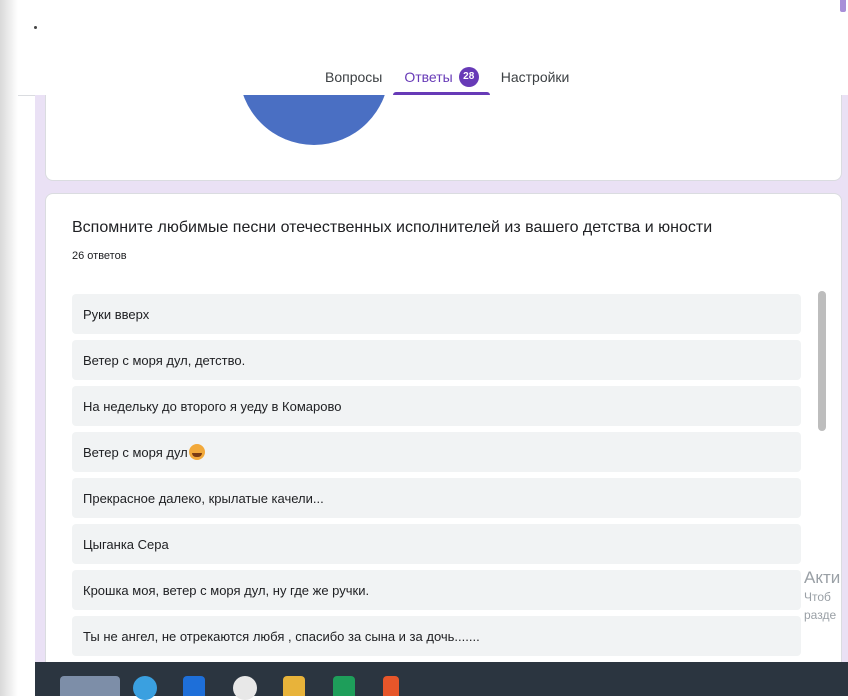 Image resolution: width=848 pixels, height=700 pixels. I want to click on watermark-title: Акти, so click(822, 577).